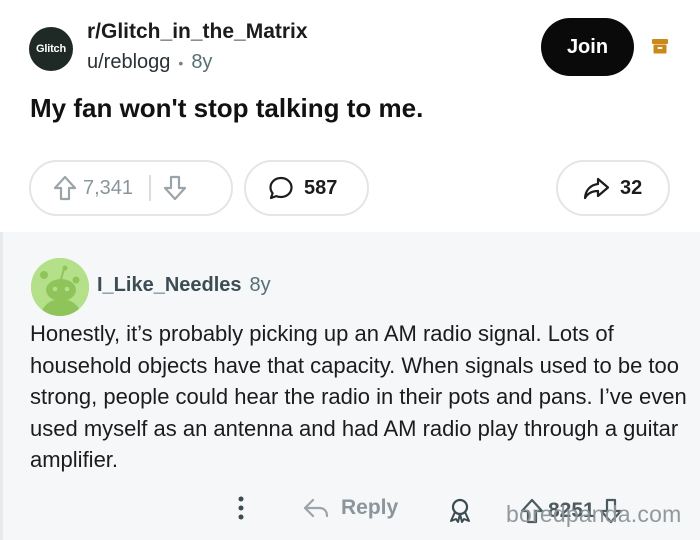 This screenshot has width=700, height=540. I want to click on comments-button: 587, so click(306, 188).